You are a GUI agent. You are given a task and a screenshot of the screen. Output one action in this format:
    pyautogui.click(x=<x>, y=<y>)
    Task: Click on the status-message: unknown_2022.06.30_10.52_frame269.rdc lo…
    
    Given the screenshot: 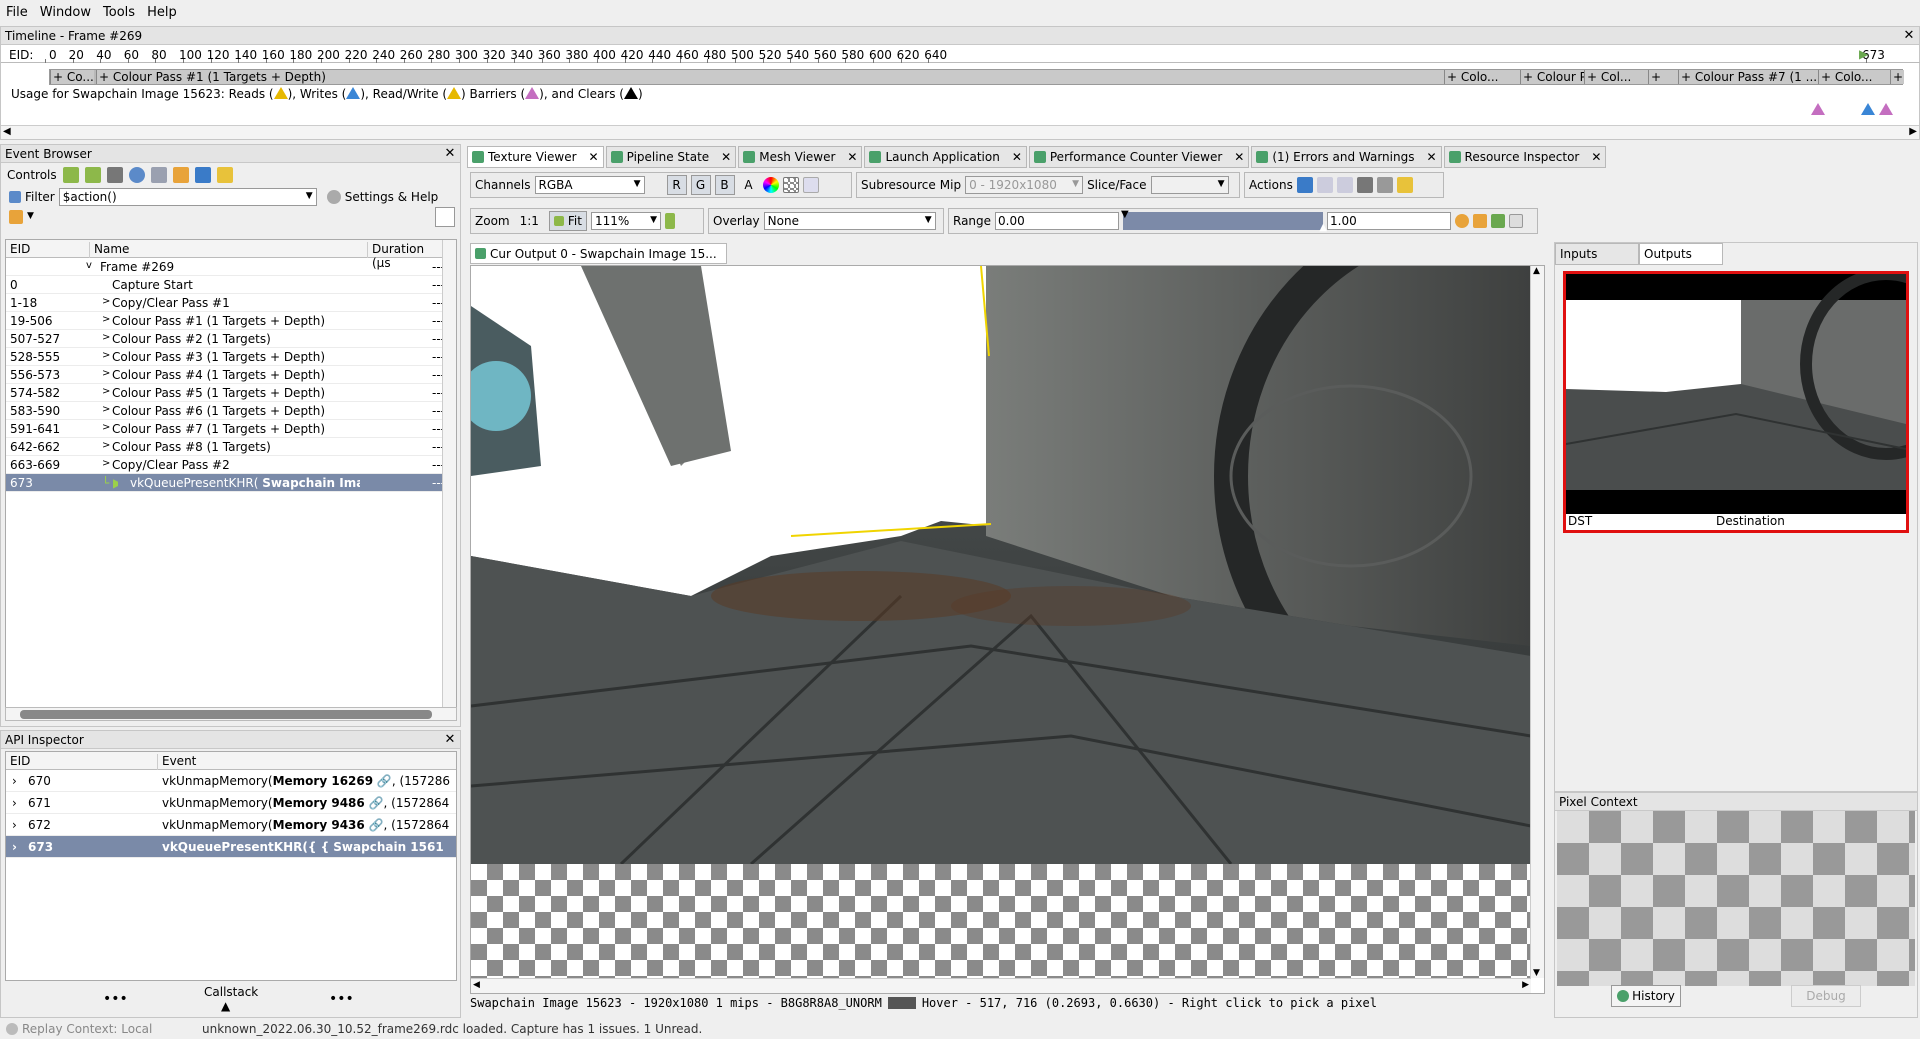 What is the action you would take?
    pyautogui.click(x=452, y=1029)
    